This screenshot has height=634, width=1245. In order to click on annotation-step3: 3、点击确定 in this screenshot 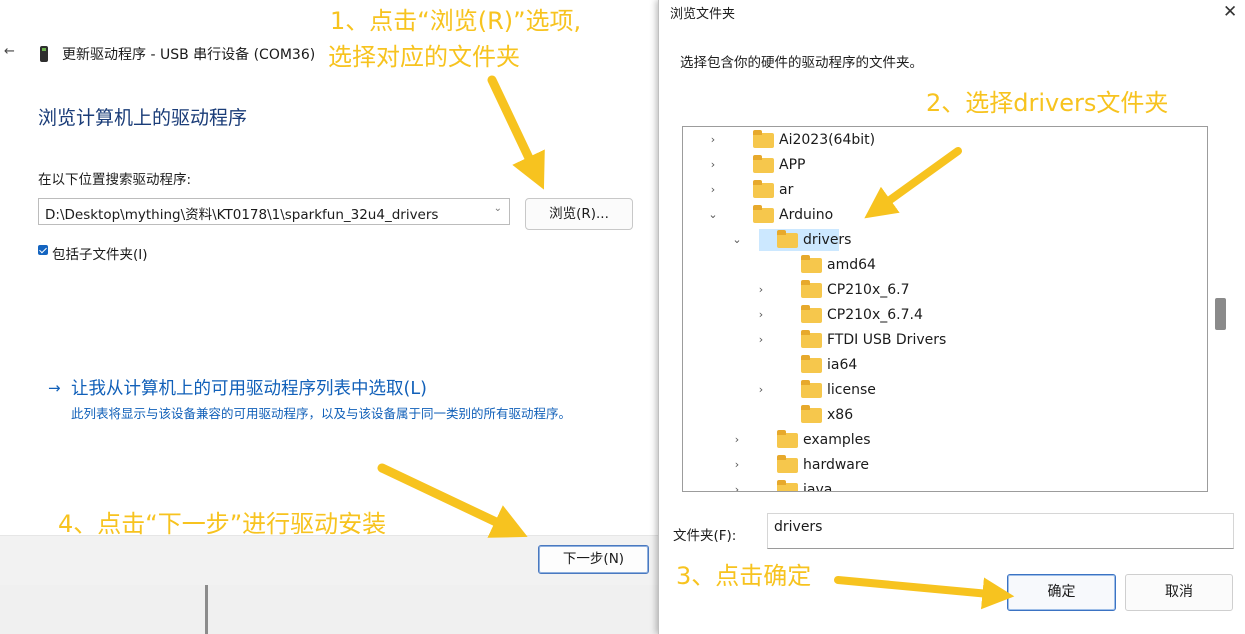, I will do `click(744, 576)`.